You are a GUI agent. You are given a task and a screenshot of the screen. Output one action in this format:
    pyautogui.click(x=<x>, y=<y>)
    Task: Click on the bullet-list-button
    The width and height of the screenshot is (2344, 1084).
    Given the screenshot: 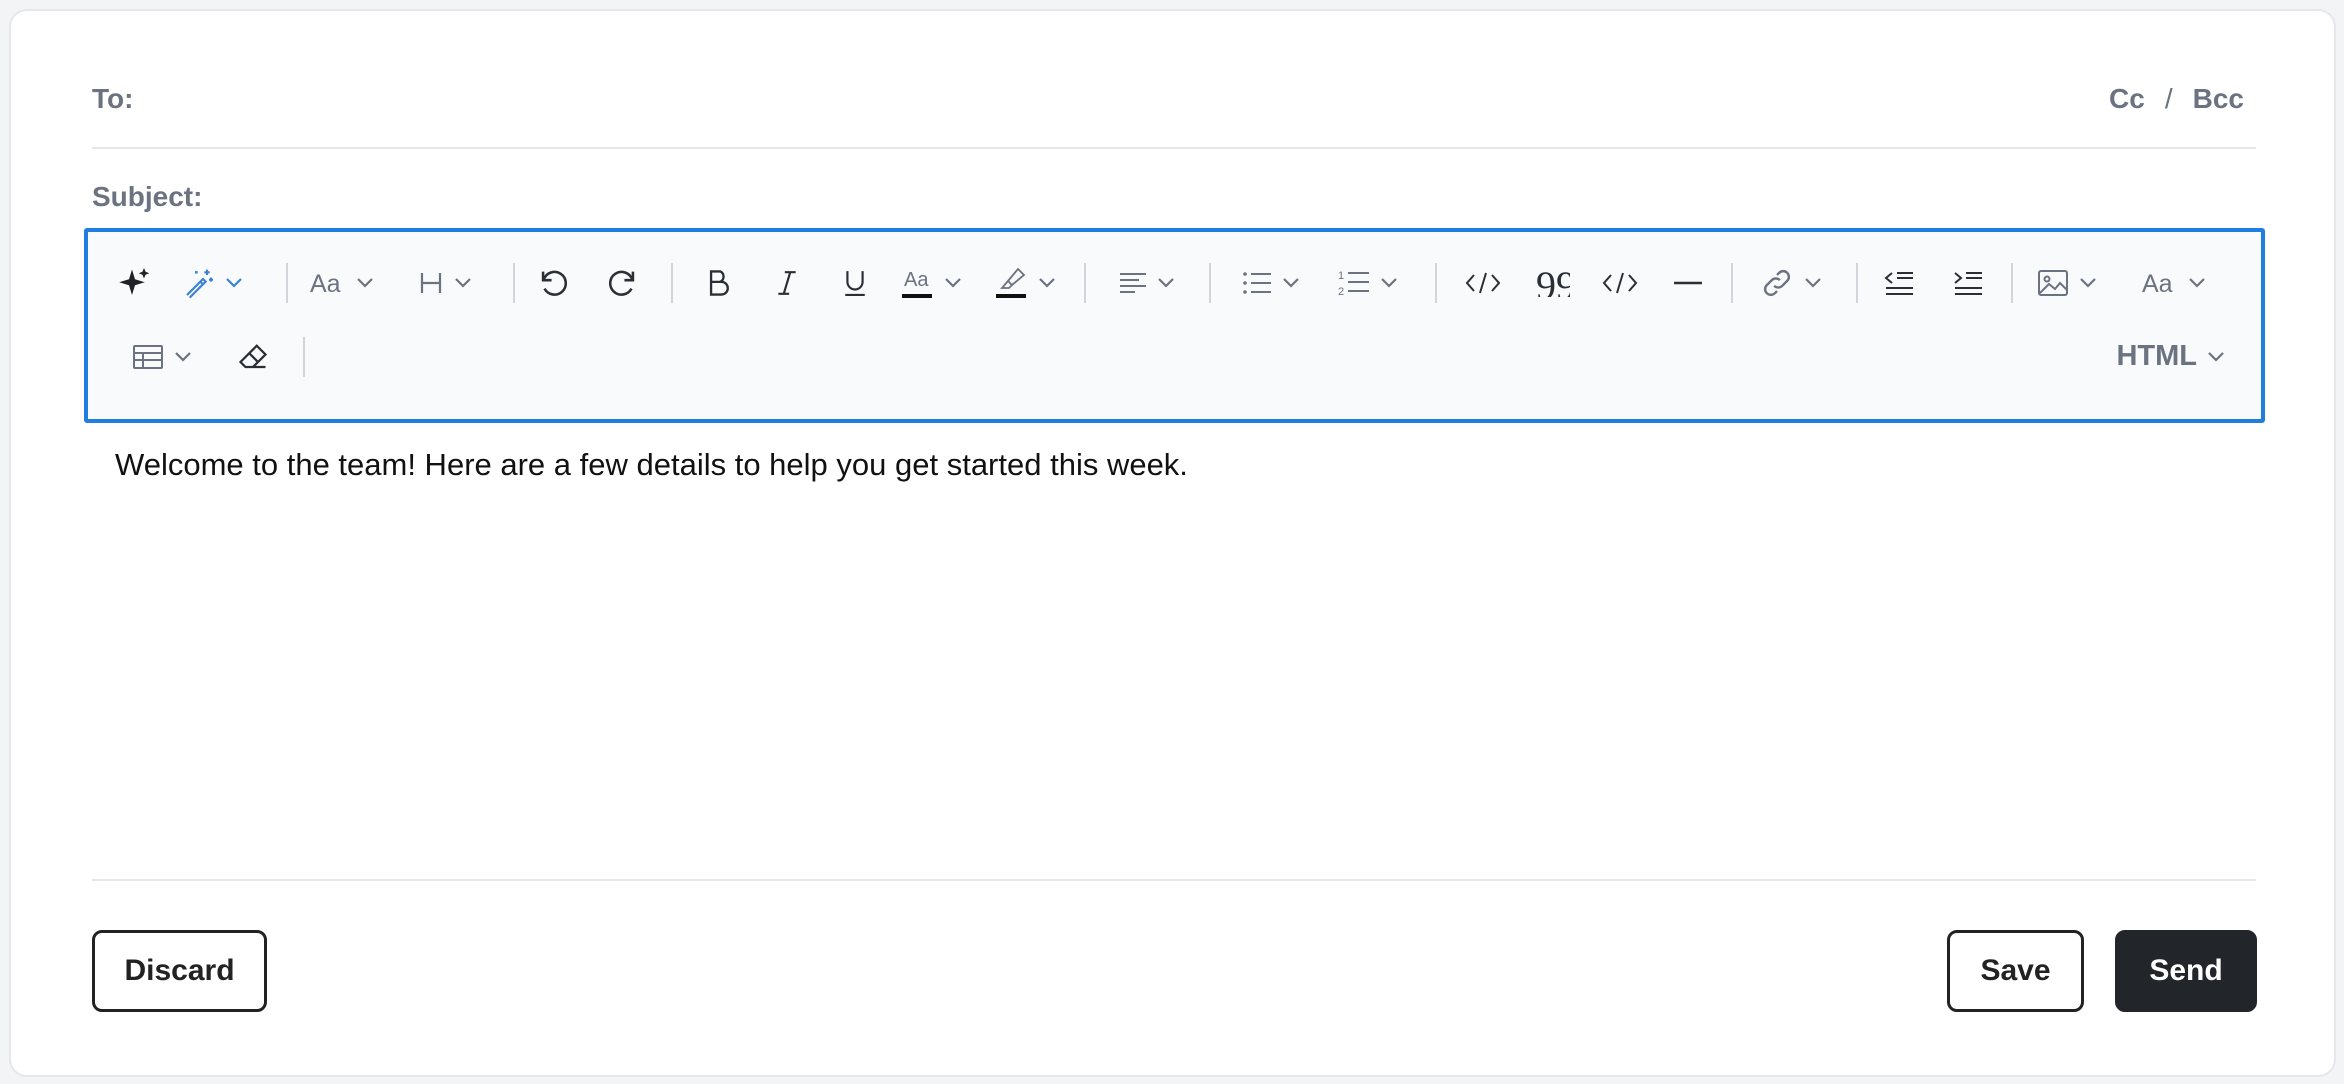 What is the action you would take?
    pyautogui.click(x=1271, y=283)
    